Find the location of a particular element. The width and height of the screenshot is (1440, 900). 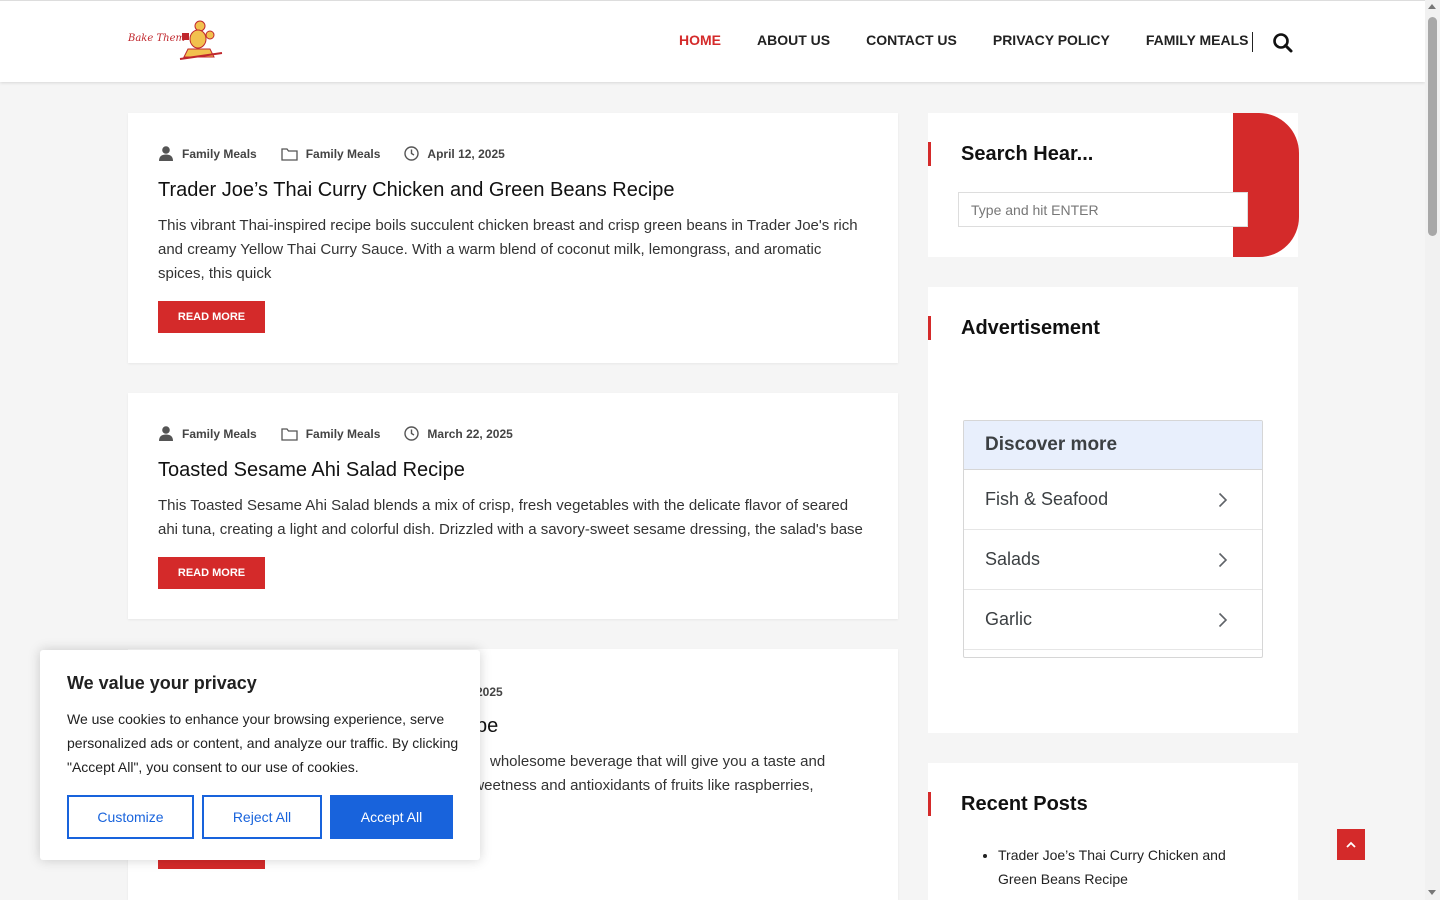

nav-divider is located at coordinates (1252, 42).